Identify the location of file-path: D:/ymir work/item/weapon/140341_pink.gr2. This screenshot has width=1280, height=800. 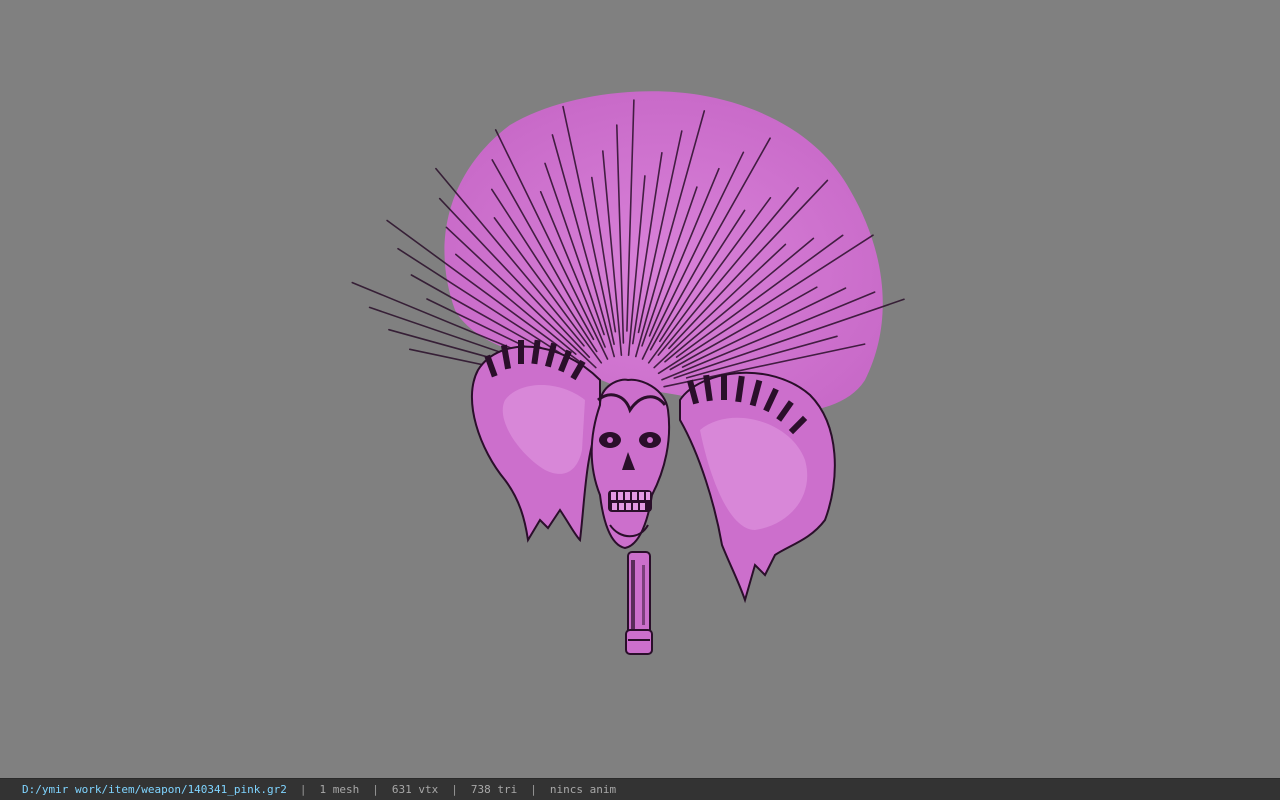
(154, 789).